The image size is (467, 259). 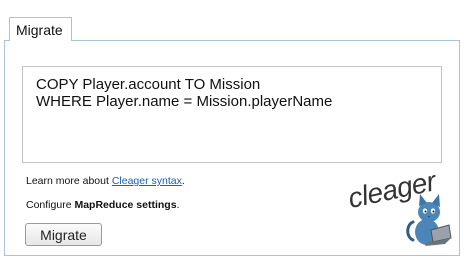 I want to click on tab-migrate: Migrate, so click(x=40, y=29).